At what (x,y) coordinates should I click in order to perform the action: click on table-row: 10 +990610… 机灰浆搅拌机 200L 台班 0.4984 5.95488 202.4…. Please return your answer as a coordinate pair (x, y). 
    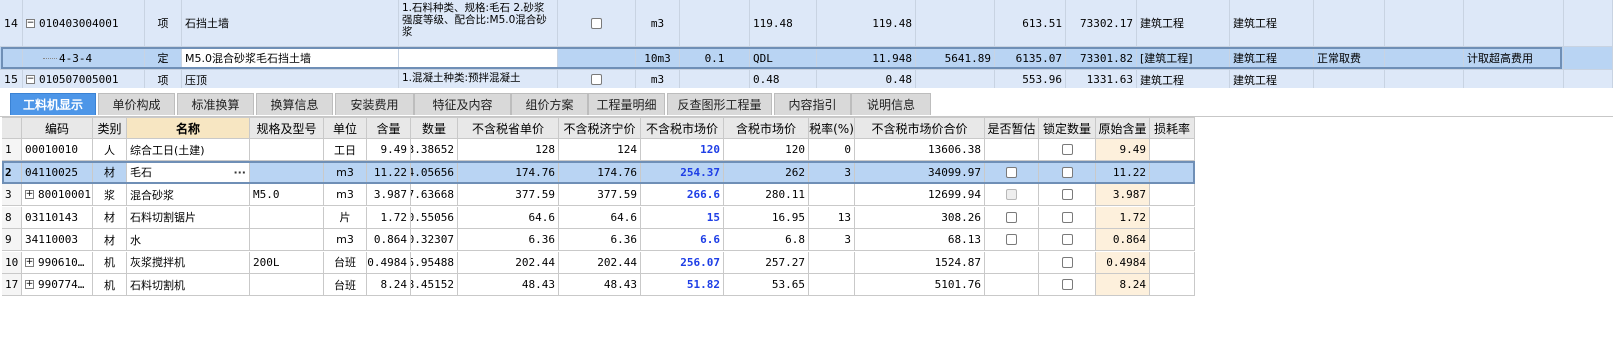
    Looking at the image, I should click on (598, 262).